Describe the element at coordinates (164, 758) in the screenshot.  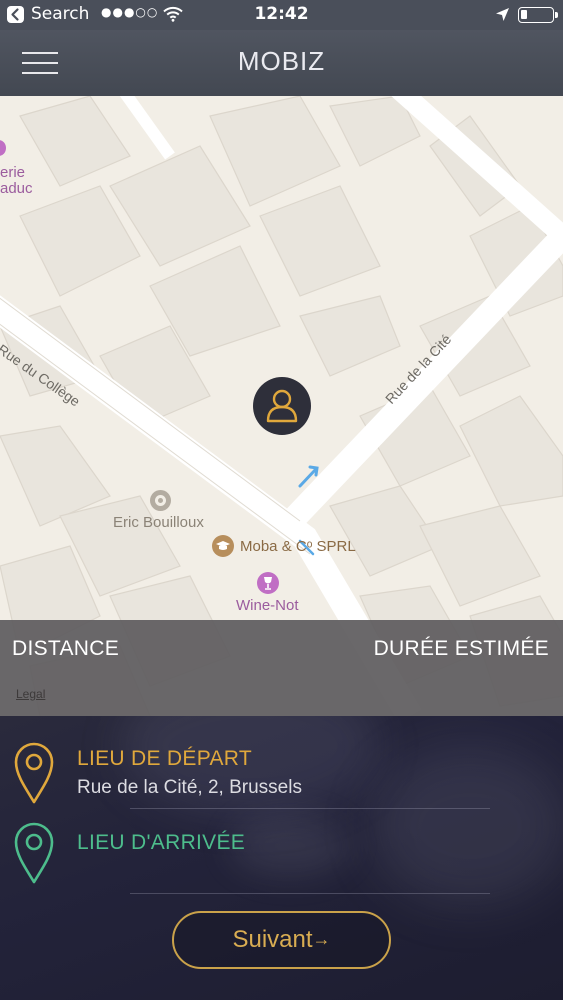
I see `departure-title: LIEU DE DÉPART` at that location.